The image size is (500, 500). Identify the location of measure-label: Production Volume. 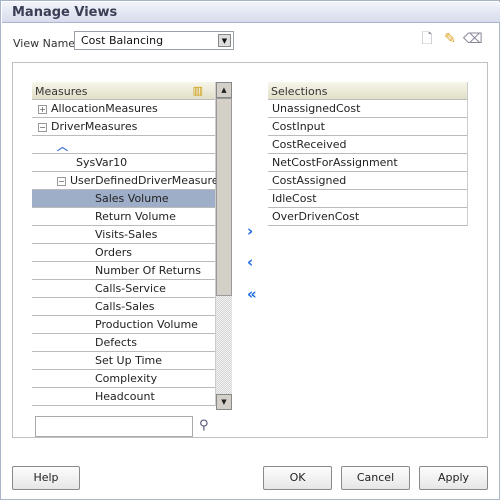
(146, 324).